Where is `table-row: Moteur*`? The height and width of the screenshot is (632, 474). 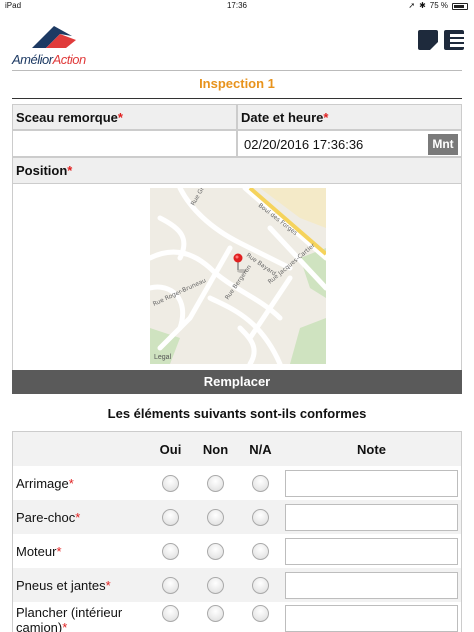 table-row: Moteur* is located at coordinates (237, 551).